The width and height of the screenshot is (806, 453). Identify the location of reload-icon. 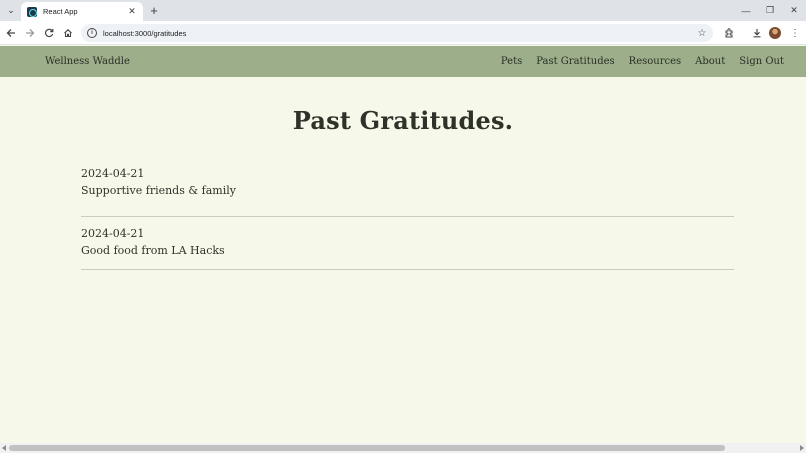
(49, 33).